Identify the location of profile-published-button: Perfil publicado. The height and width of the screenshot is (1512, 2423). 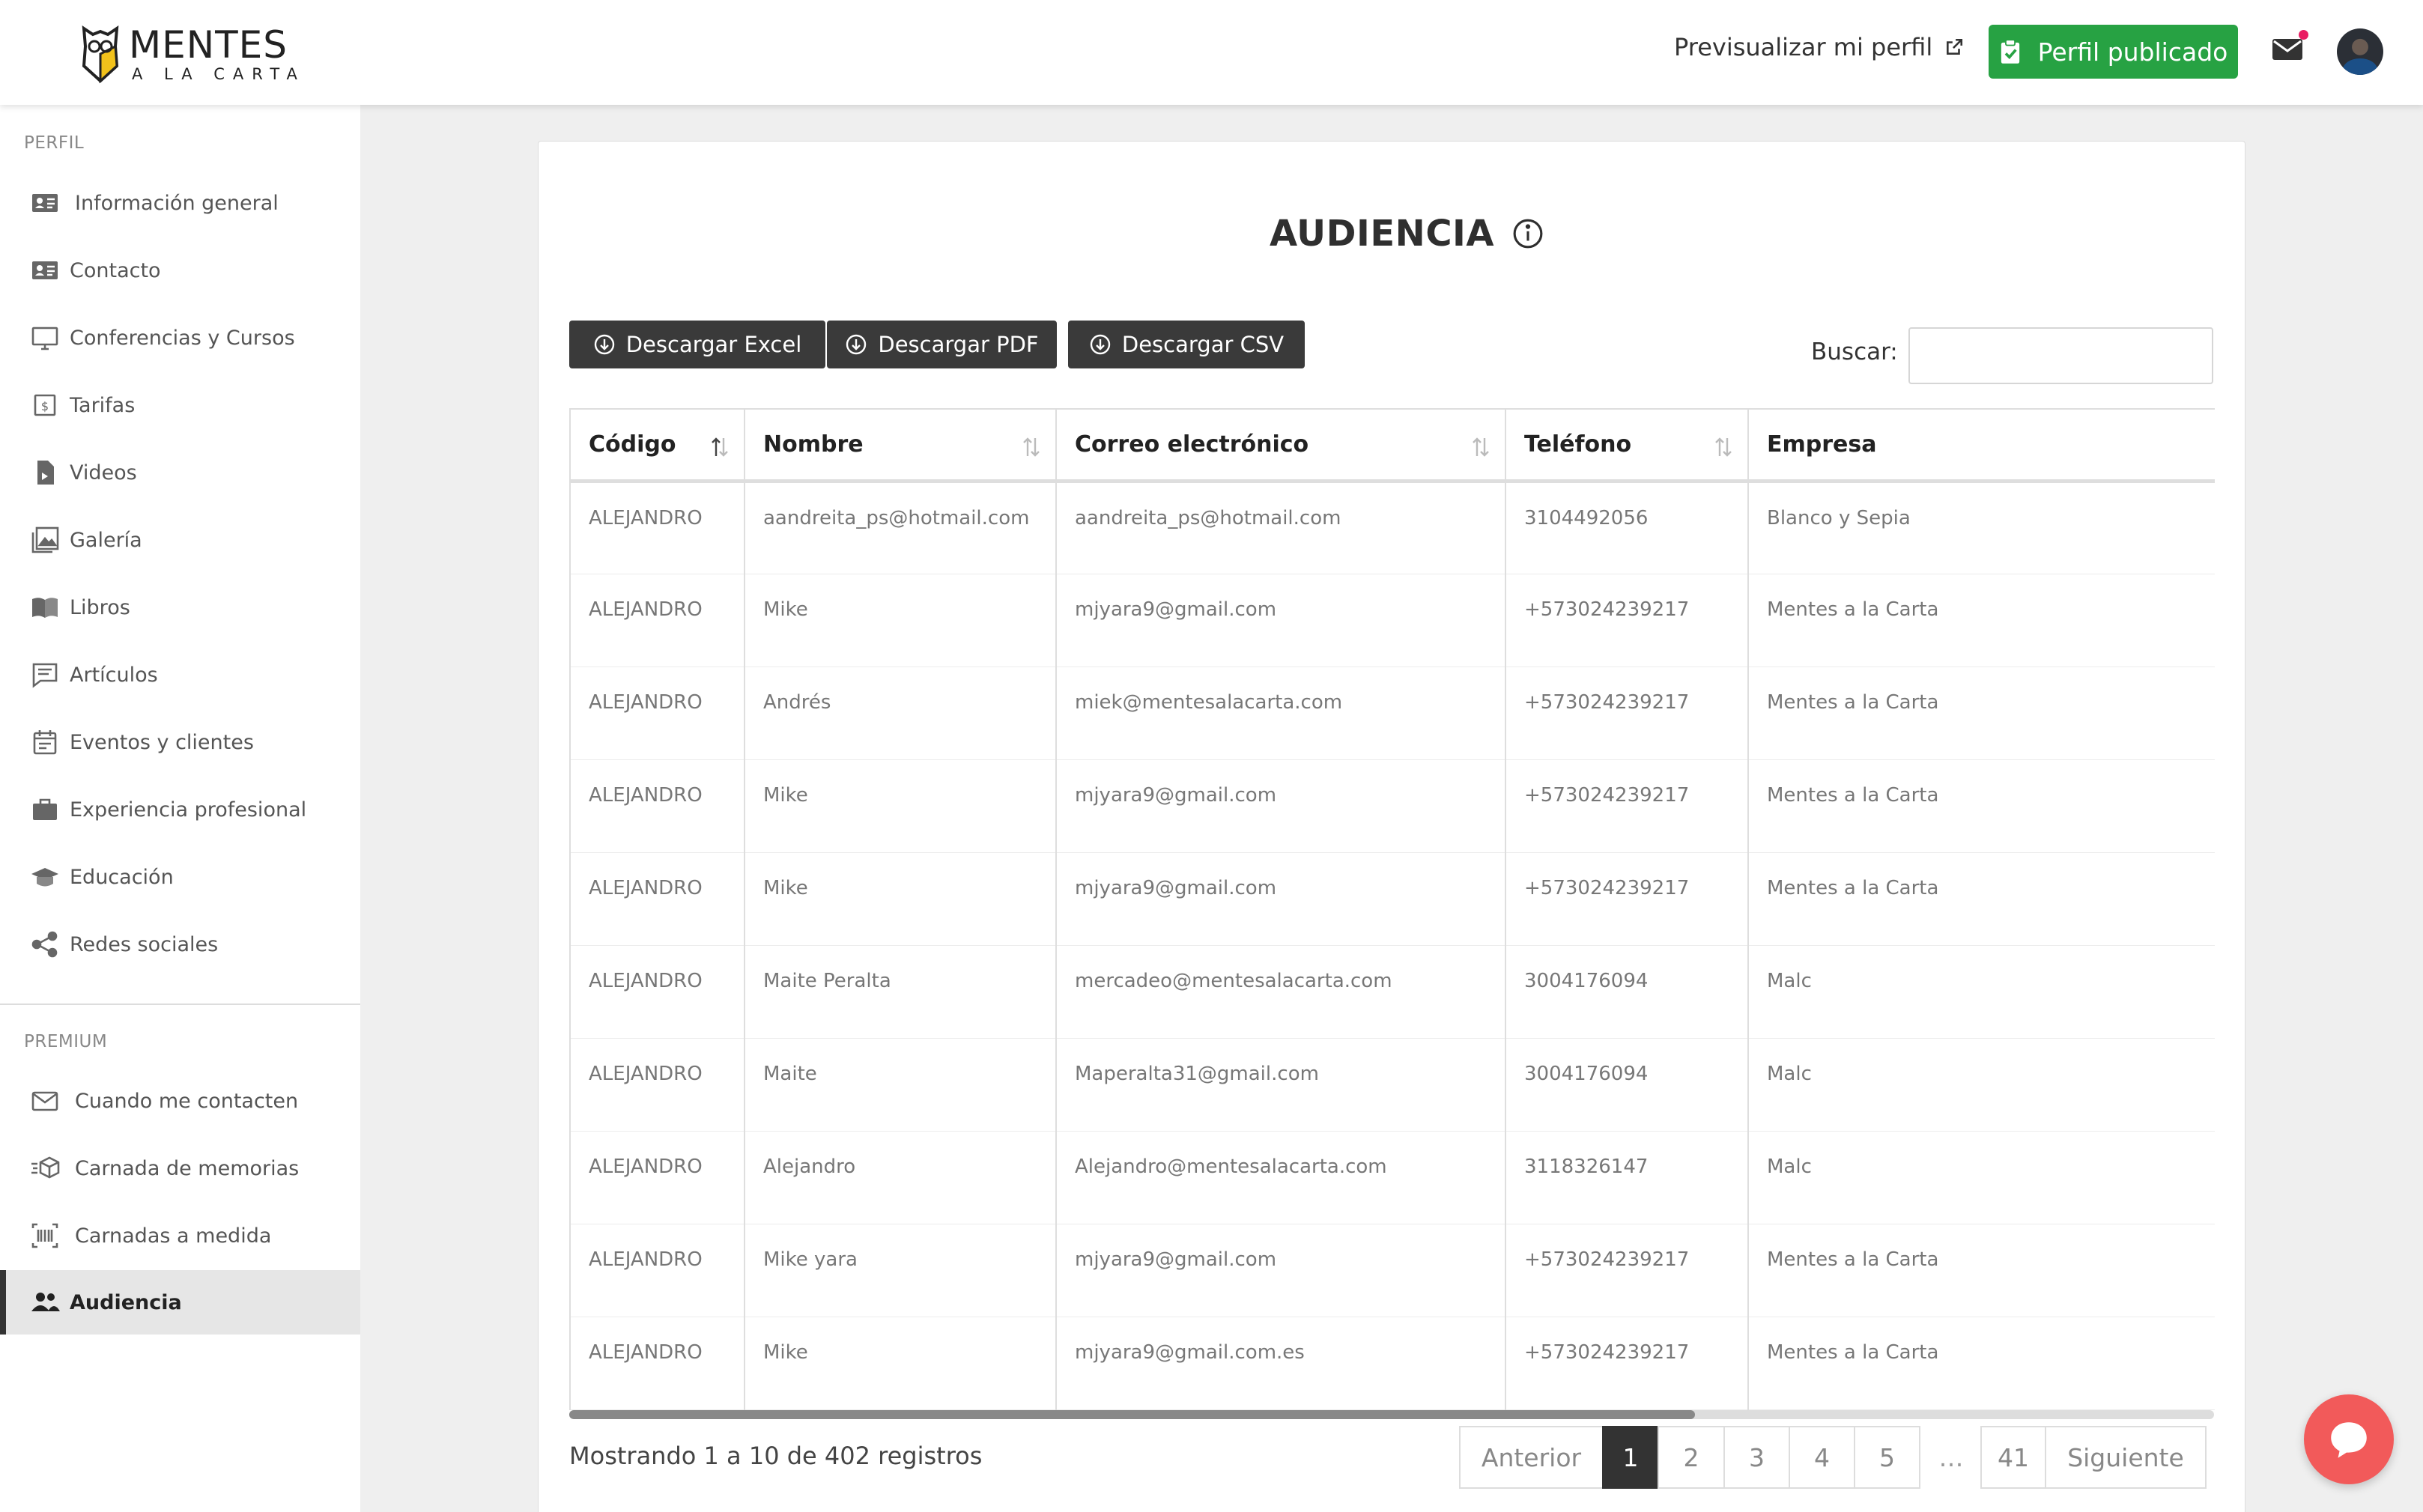
(2114, 52).